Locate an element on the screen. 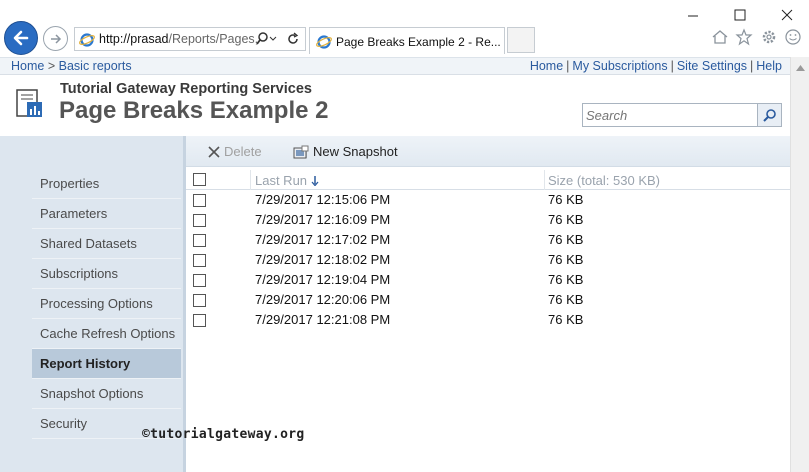  sidebar-item-shared-datasets: Shared Datasets is located at coordinates (106, 244).